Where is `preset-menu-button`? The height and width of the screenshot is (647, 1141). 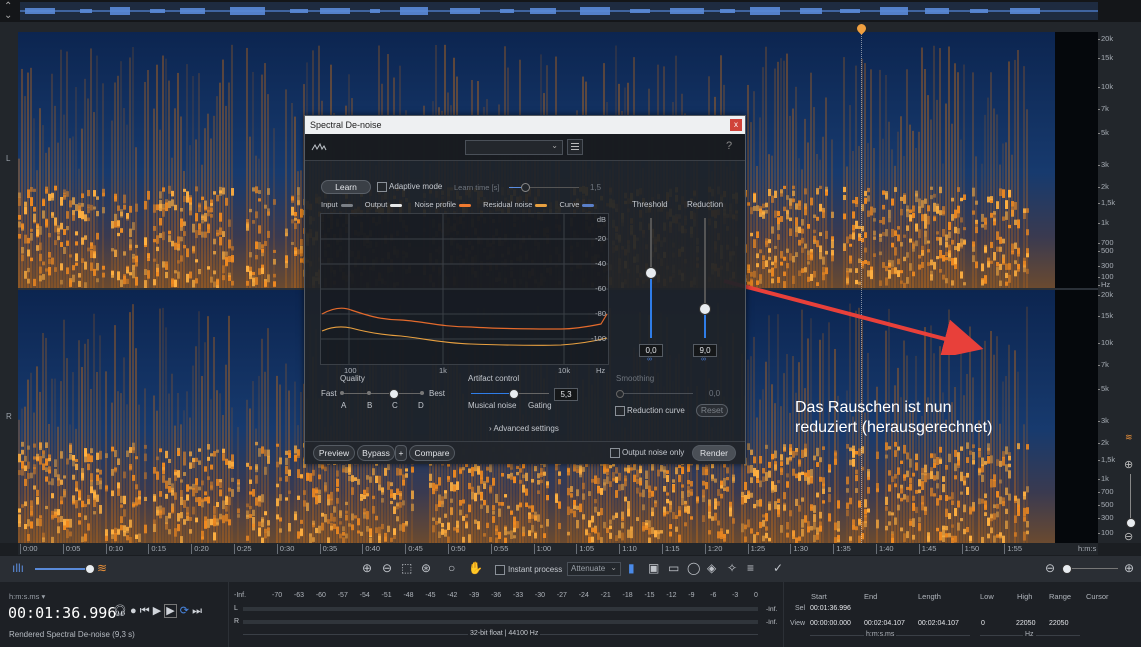 preset-menu-button is located at coordinates (575, 147).